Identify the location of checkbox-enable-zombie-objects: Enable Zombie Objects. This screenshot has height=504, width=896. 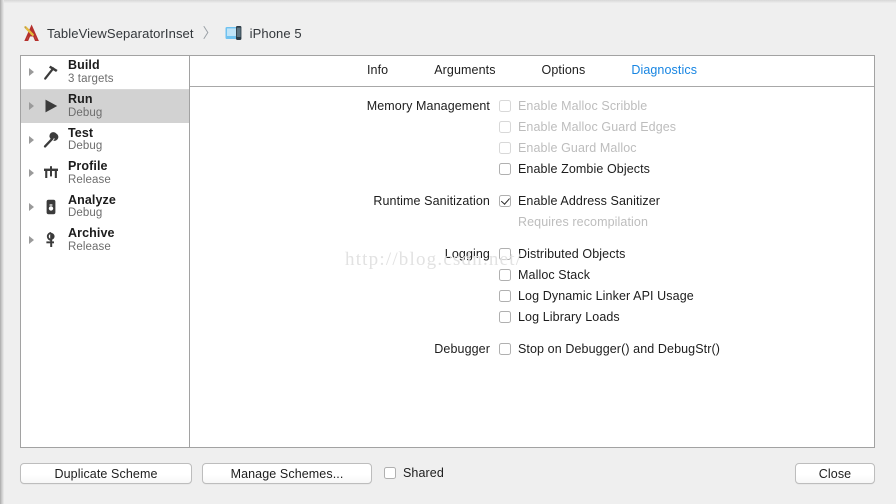
(574, 169).